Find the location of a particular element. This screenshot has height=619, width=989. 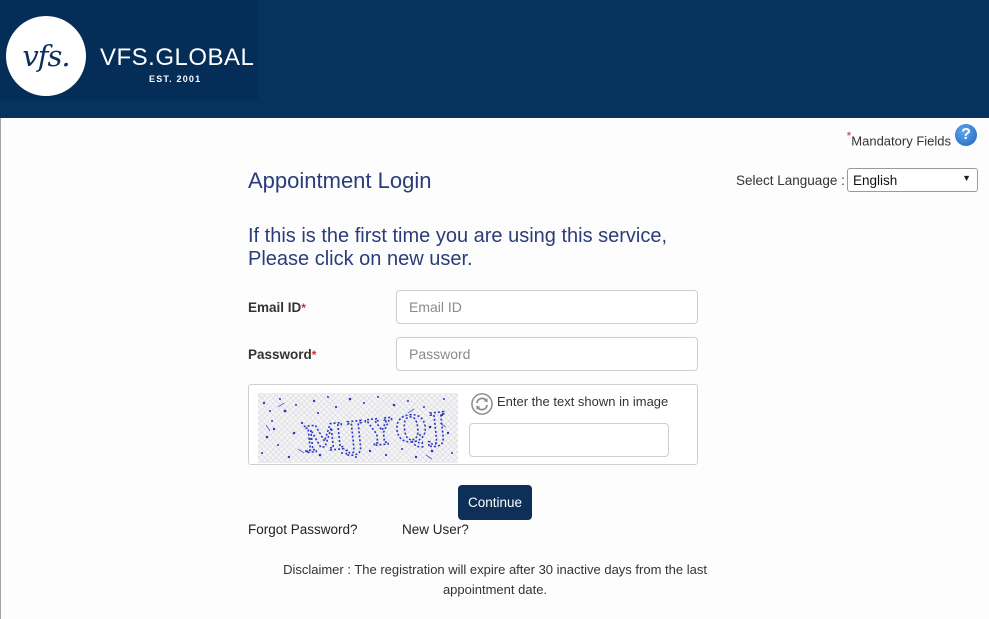

refresh-icon is located at coordinates (482, 404).